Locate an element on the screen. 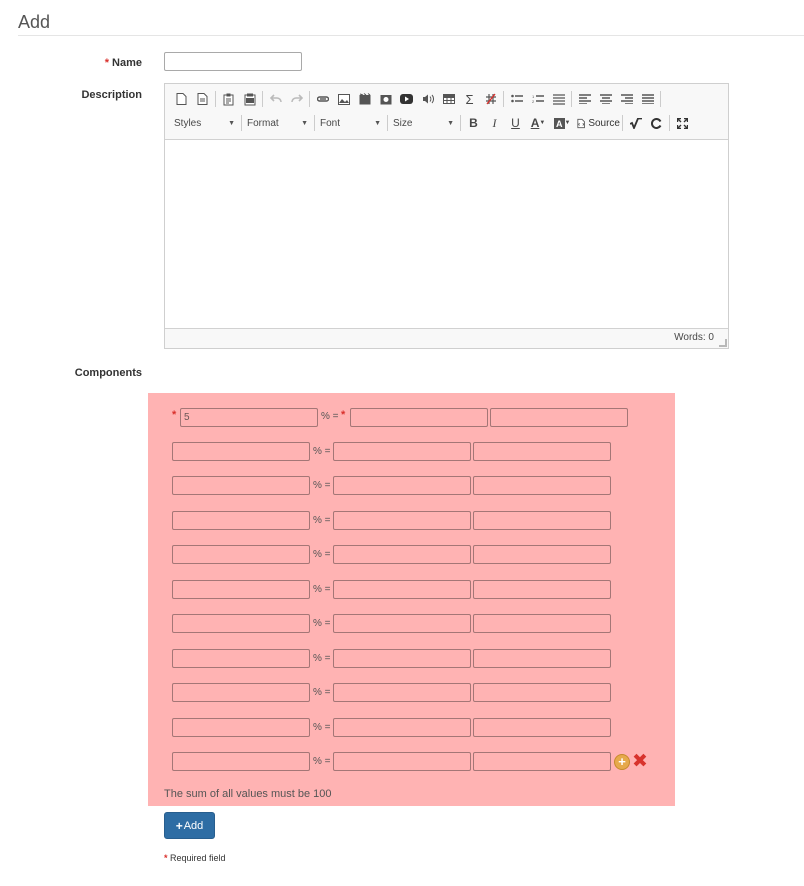 The image size is (804, 886). bulleted-list-icon is located at coordinates (516, 99).